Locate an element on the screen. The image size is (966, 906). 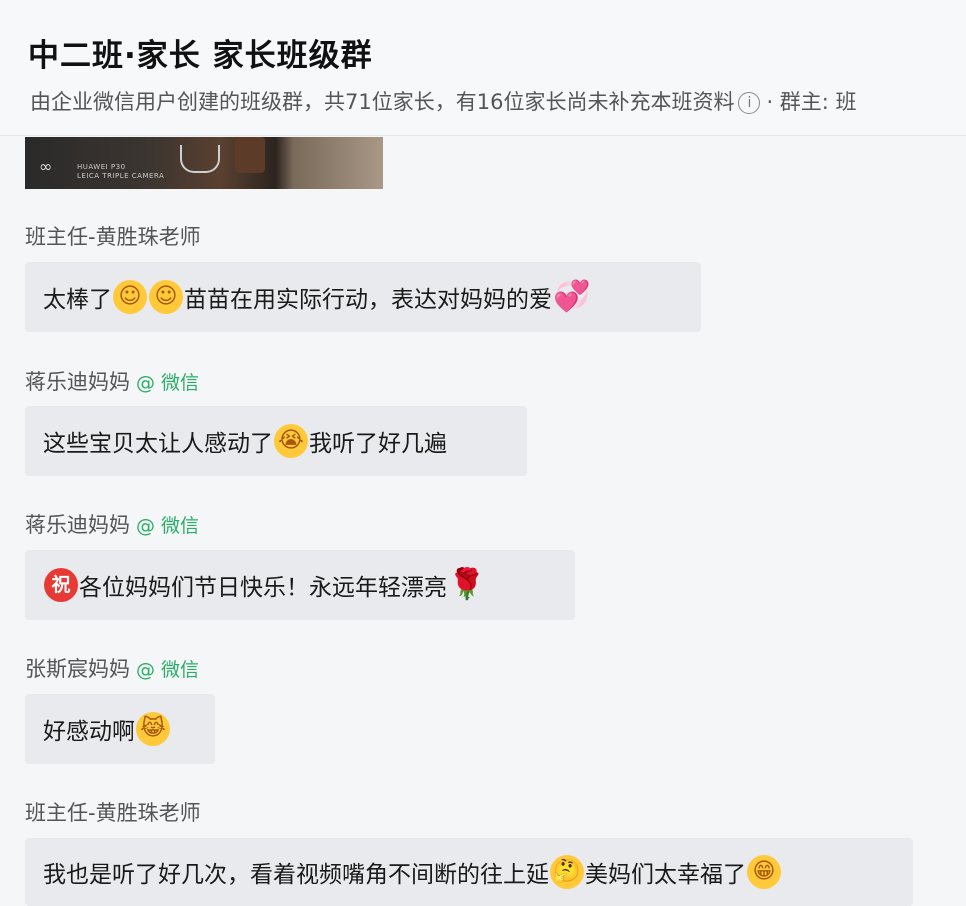
message-bubble: 祝 各位妈妈们节日快乐！永远年轻漂亮 🌹 is located at coordinates (300, 585).